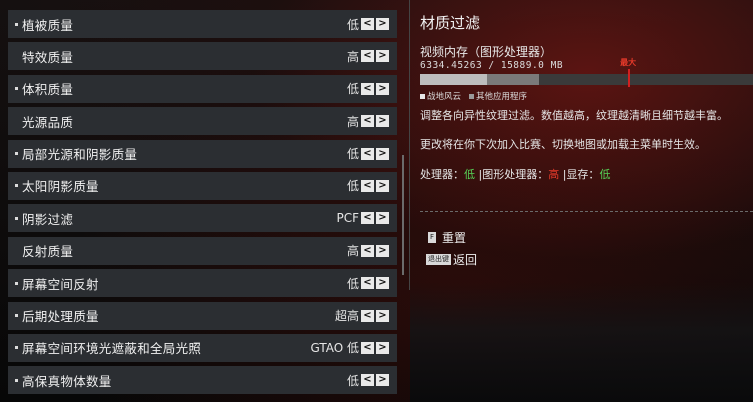 The width and height of the screenshot is (753, 402). What do you see at coordinates (202, 380) in the screenshot?
I see `setting-row: 高保真物体数量 低 < >` at bounding box center [202, 380].